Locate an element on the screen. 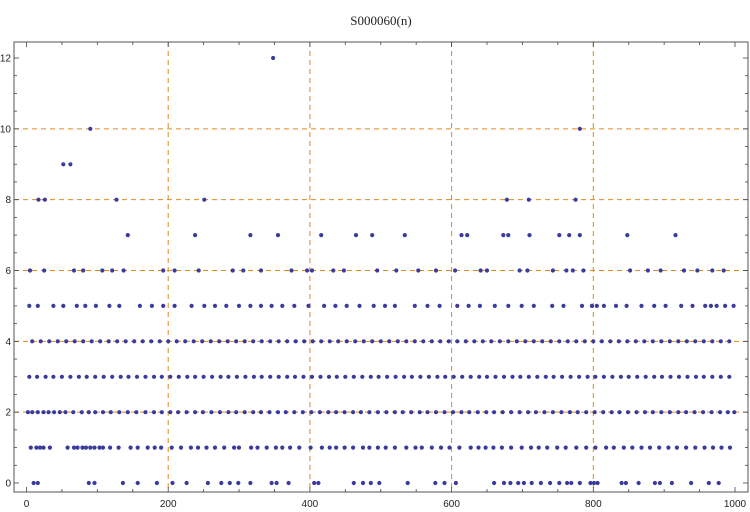  x-tick-label: 200 is located at coordinates (168, 504).